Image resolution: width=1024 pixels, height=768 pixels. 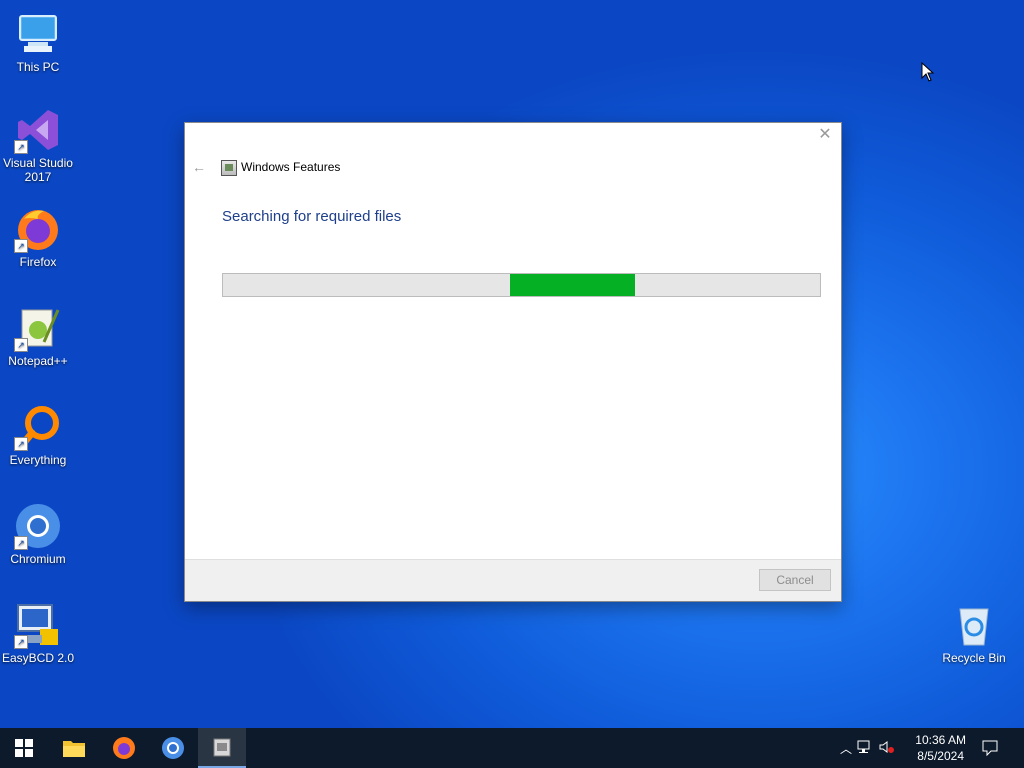 I want to click on desktop-icon-label: Recycle Bin, so click(x=974, y=658).